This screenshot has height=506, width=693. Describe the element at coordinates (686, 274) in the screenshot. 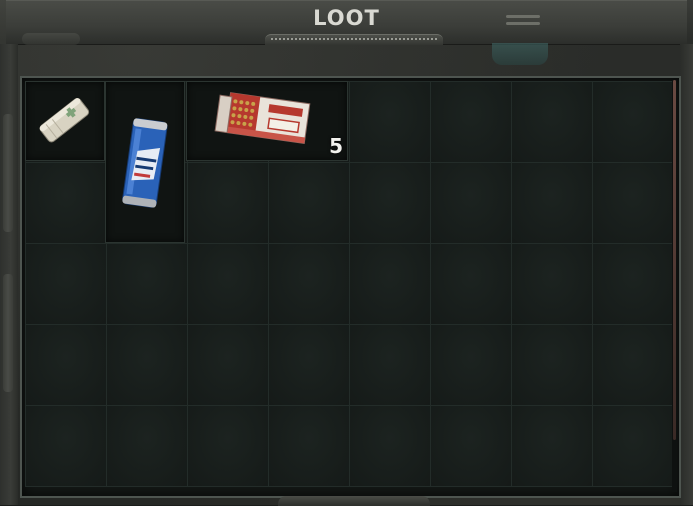

I see `right-rail` at that location.